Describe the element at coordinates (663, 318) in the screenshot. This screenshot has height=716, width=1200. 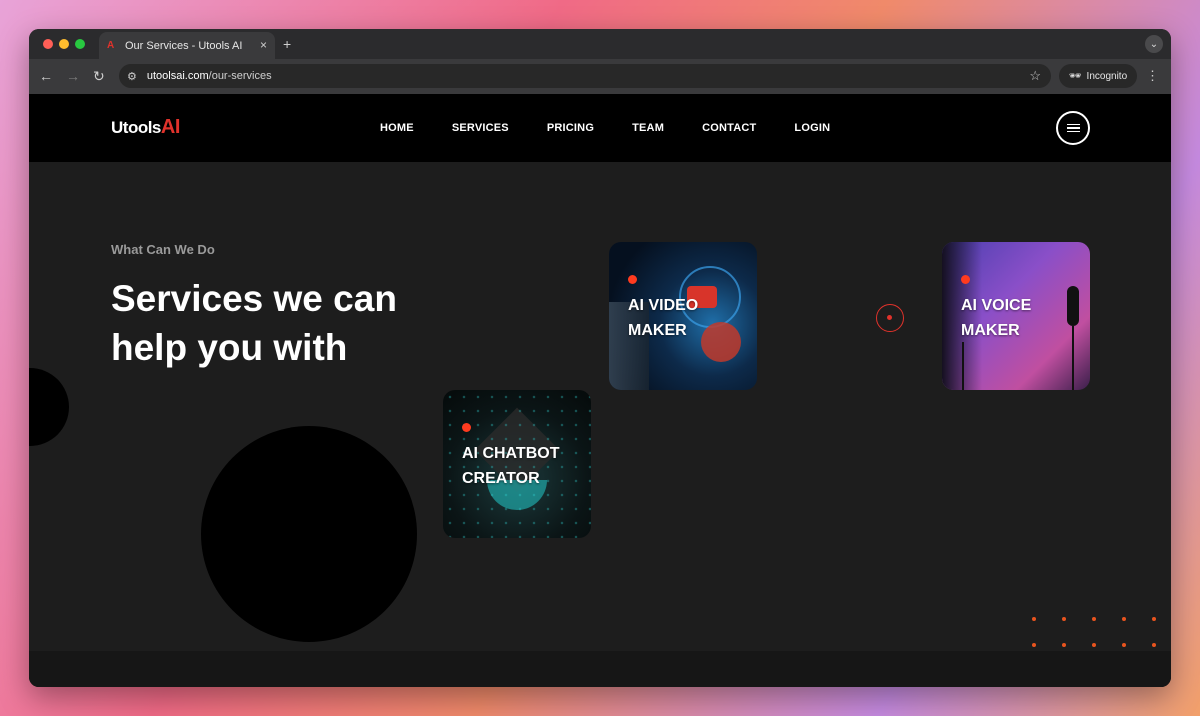
I see `card-title: AI VIDEO MAKER` at that location.